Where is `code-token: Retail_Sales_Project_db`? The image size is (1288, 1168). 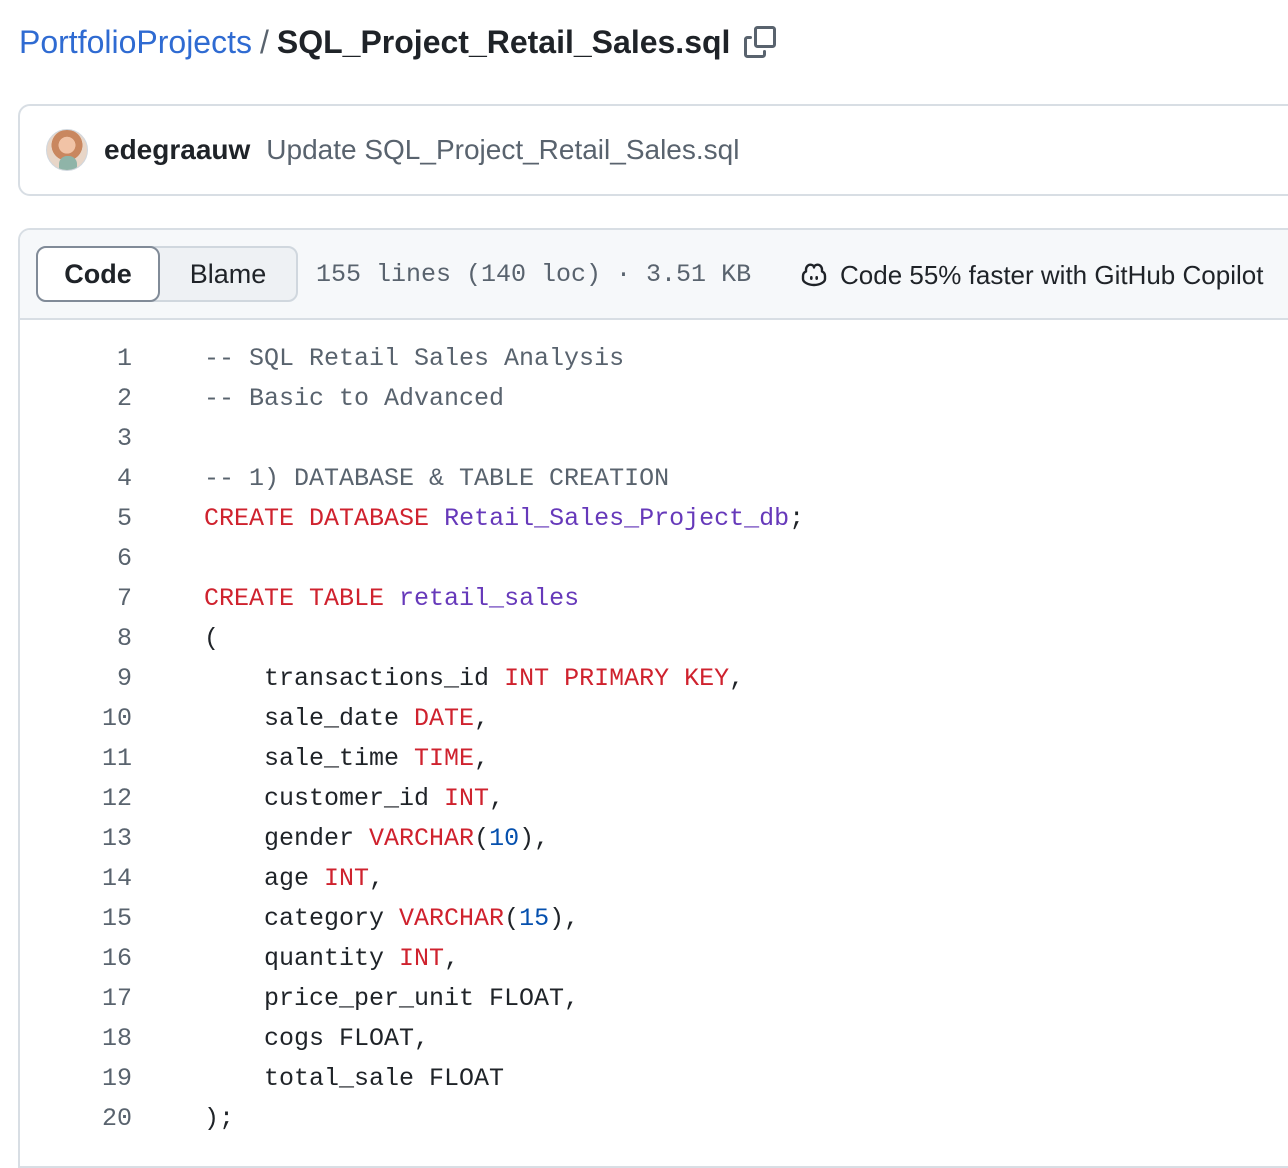 code-token: Retail_Sales_Project_db is located at coordinates (617, 518).